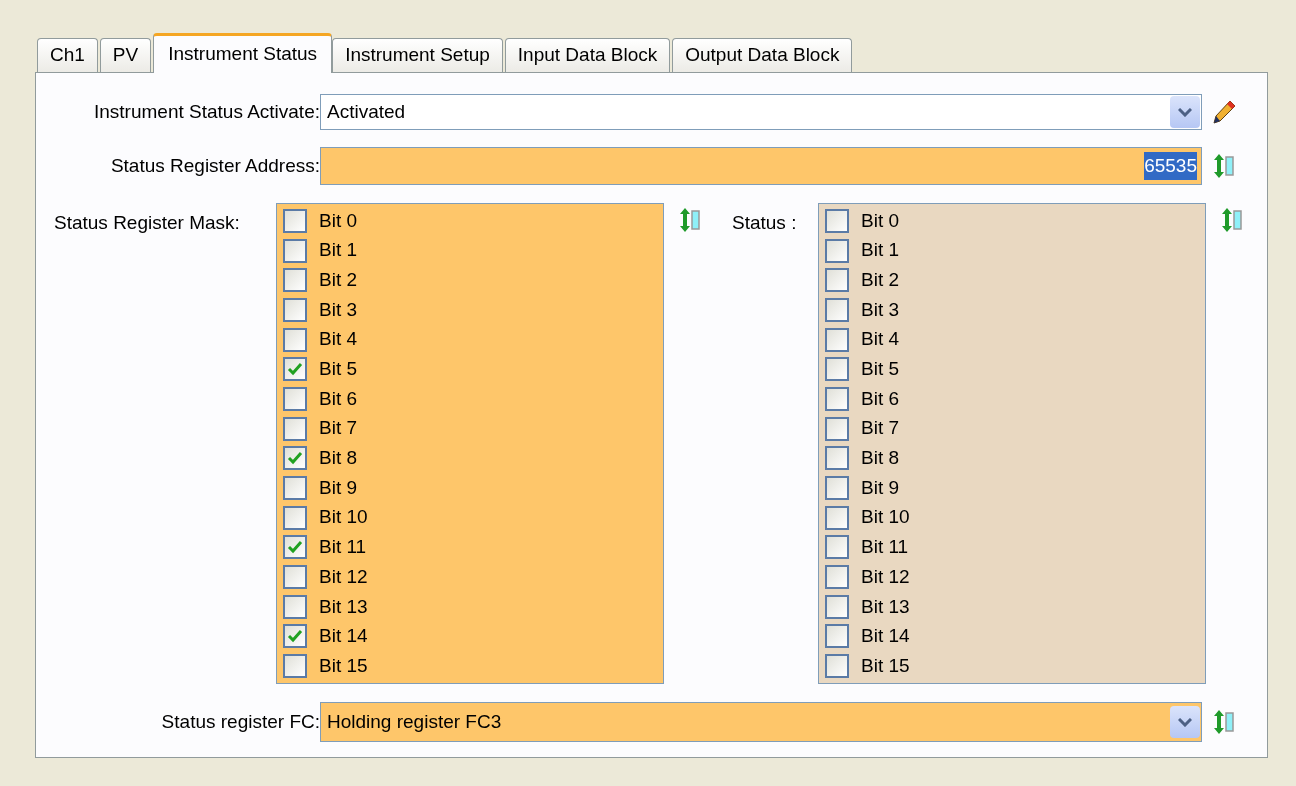 This screenshot has width=1296, height=786. Describe the element at coordinates (147, 223) in the screenshot. I see `field-label: Status Register Mask:` at that location.